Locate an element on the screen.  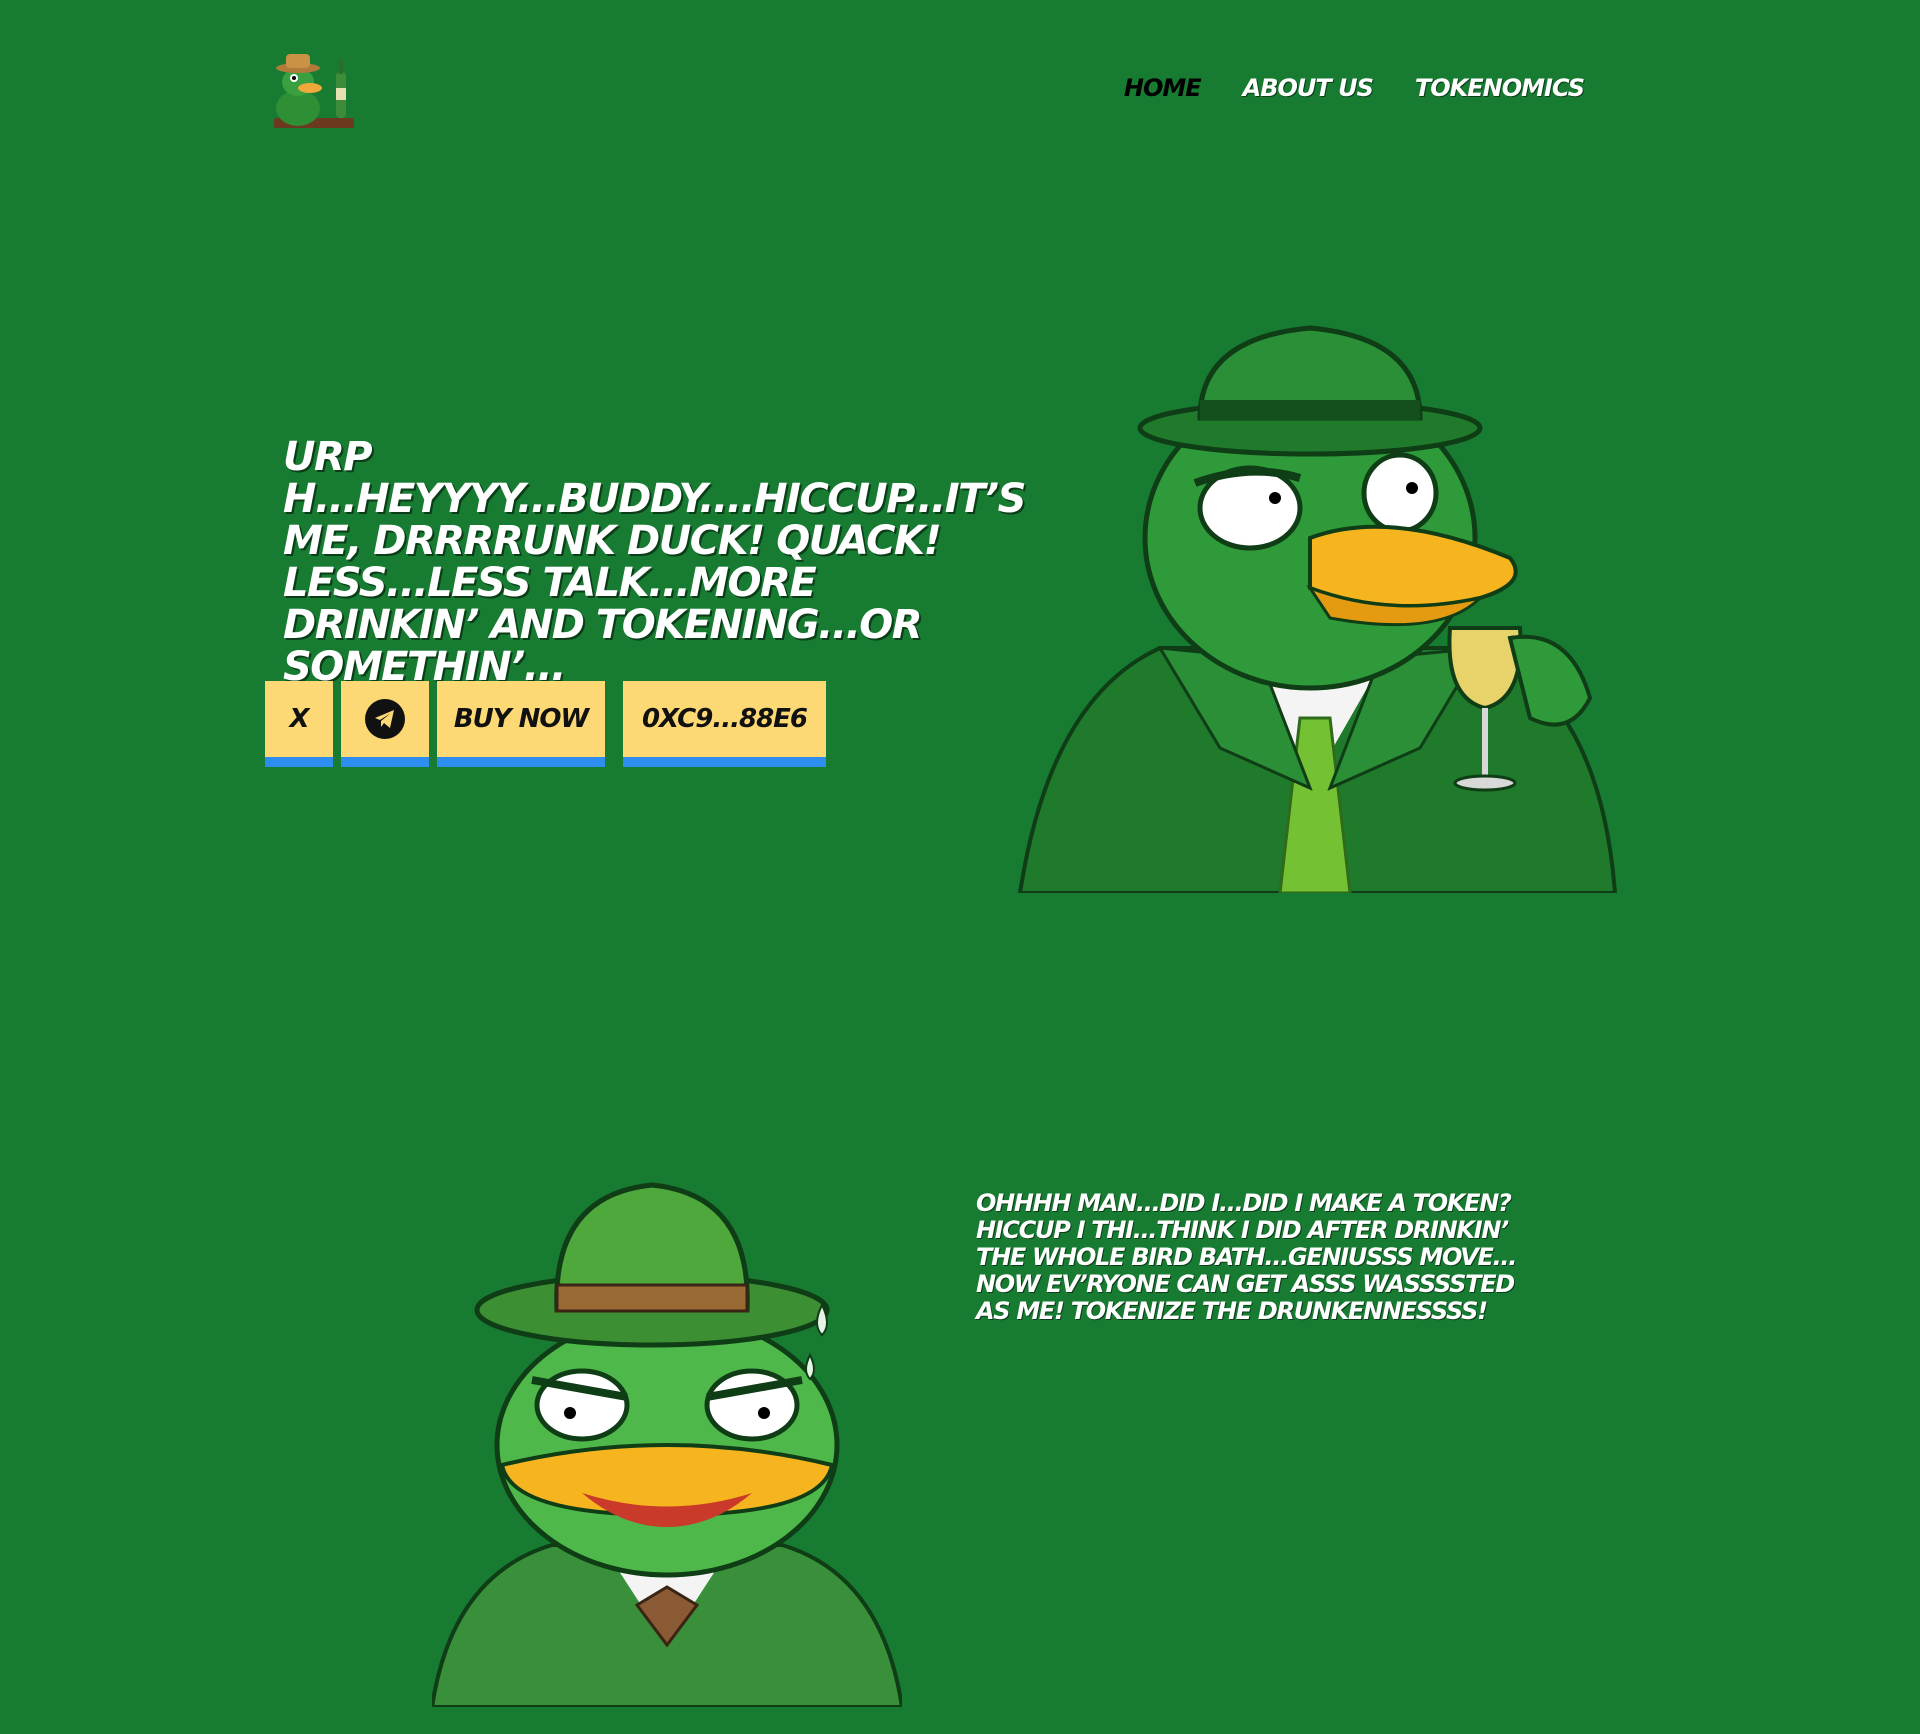
main-nav: HOME ABOUT US TOKENOMICS is located at coordinates (1354, 88).